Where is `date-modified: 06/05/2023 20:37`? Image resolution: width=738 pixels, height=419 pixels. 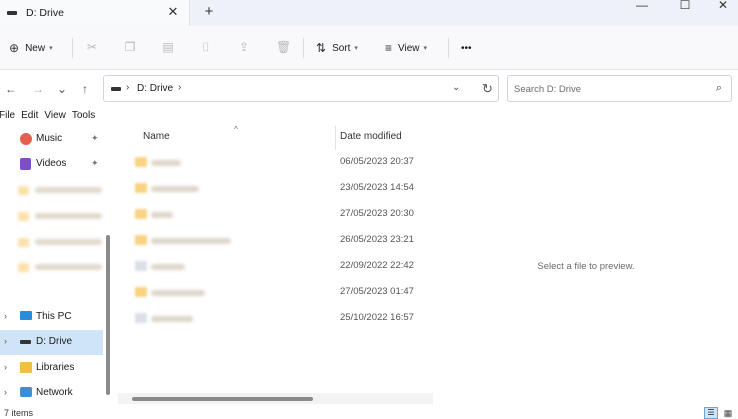
date-modified: 06/05/2023 20:37 is located at coordinates (377, 161).